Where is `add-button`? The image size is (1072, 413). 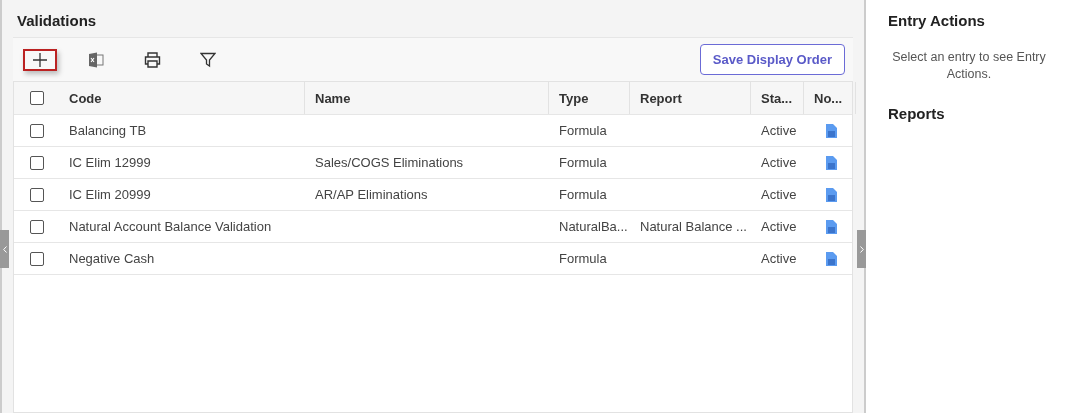 add-button is located at coordinates (40, 59).